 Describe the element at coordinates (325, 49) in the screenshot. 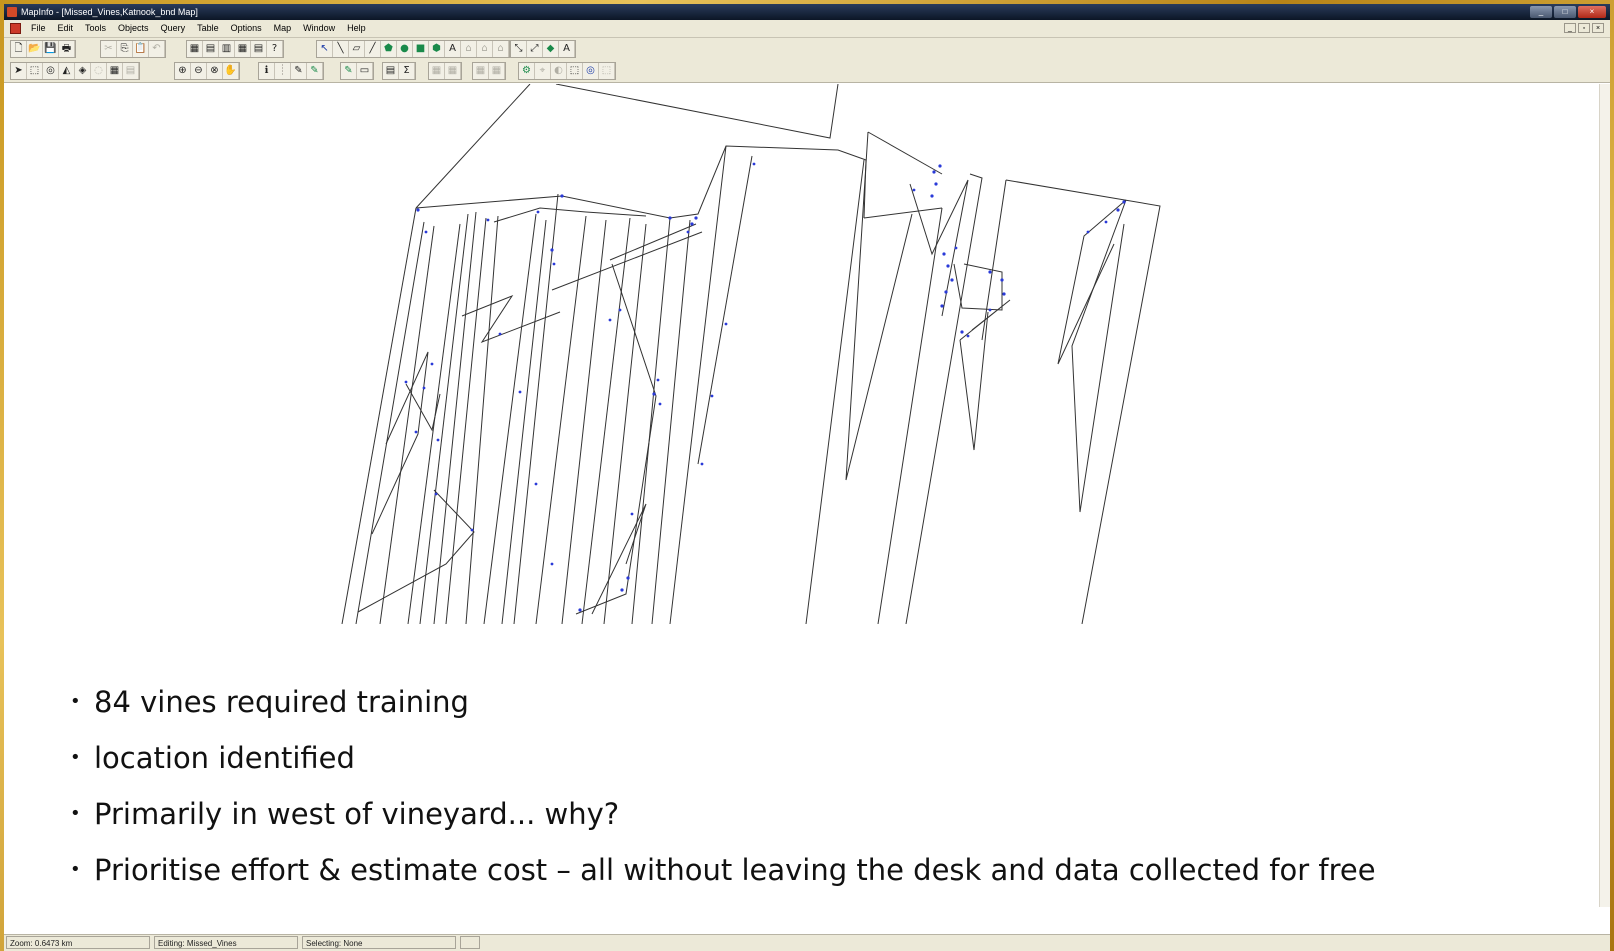

I see `symbol-tool-icon: ↖` at that location.